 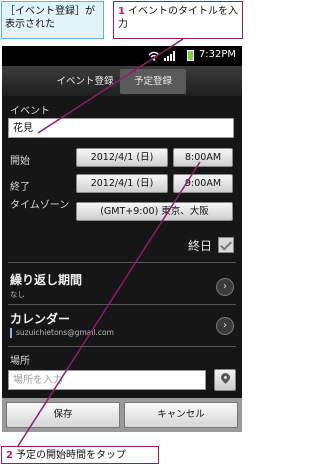 What do you see at coordinates (38, 380) in the screenshot?
I see `location-placeholder: 場所を入力` at bounding box center [38, 380].